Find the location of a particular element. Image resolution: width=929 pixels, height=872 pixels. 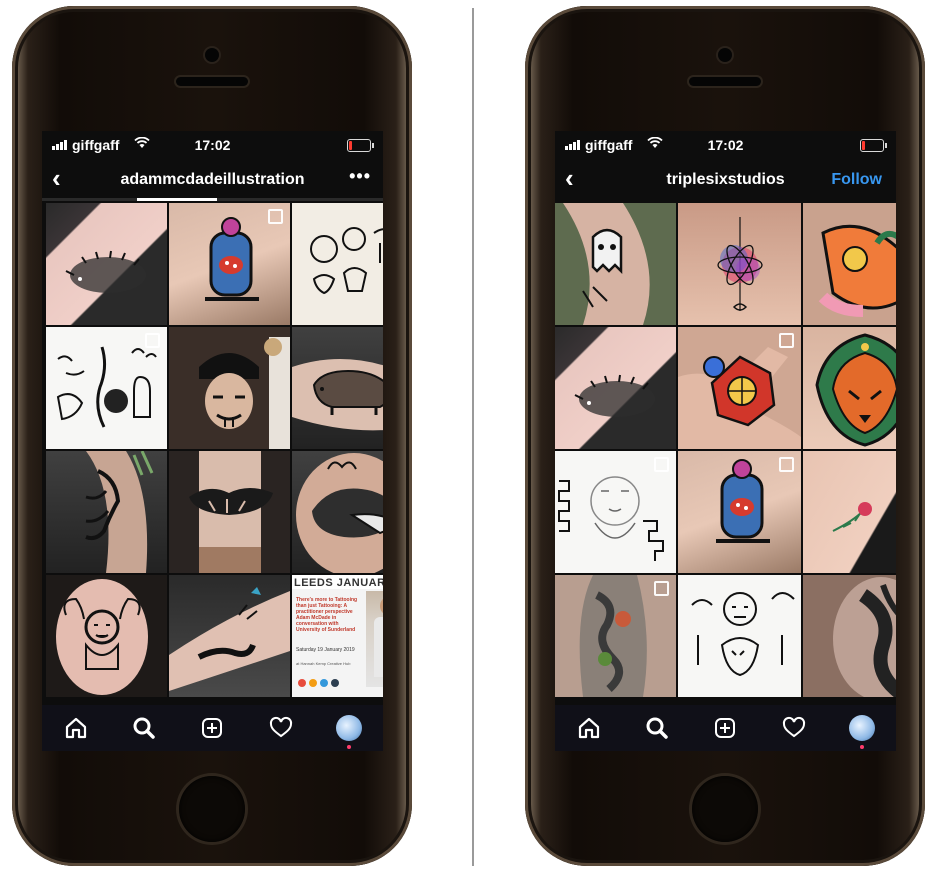

leaflet-logos is located at coordinates (328, 683).